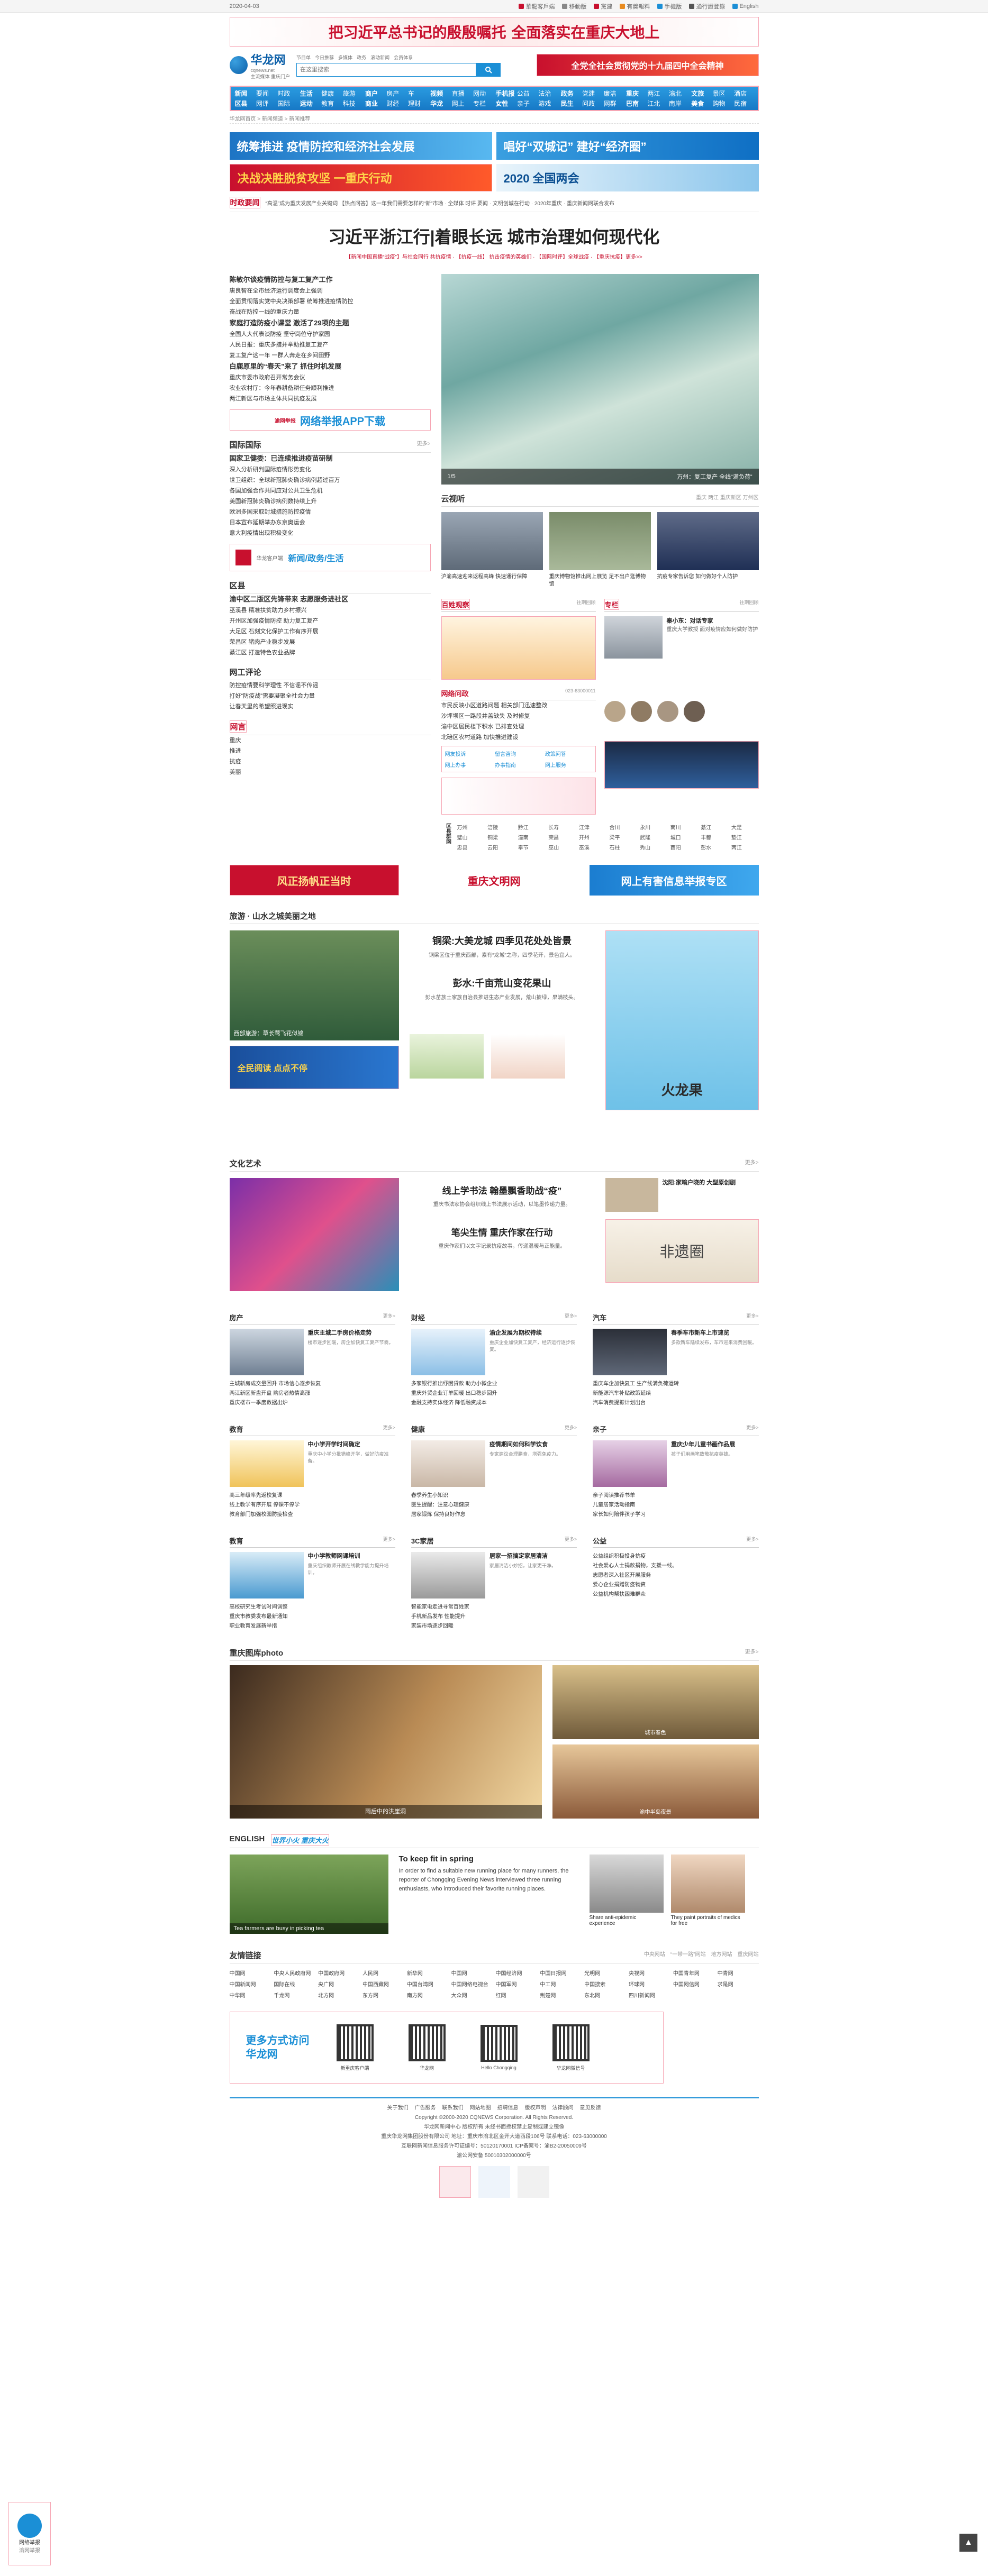  Describe the element at coordinates (312, 1394) in the screenshot. I see `list-item: 两江新区新盘开盘 购房者热情高涨` at that location.